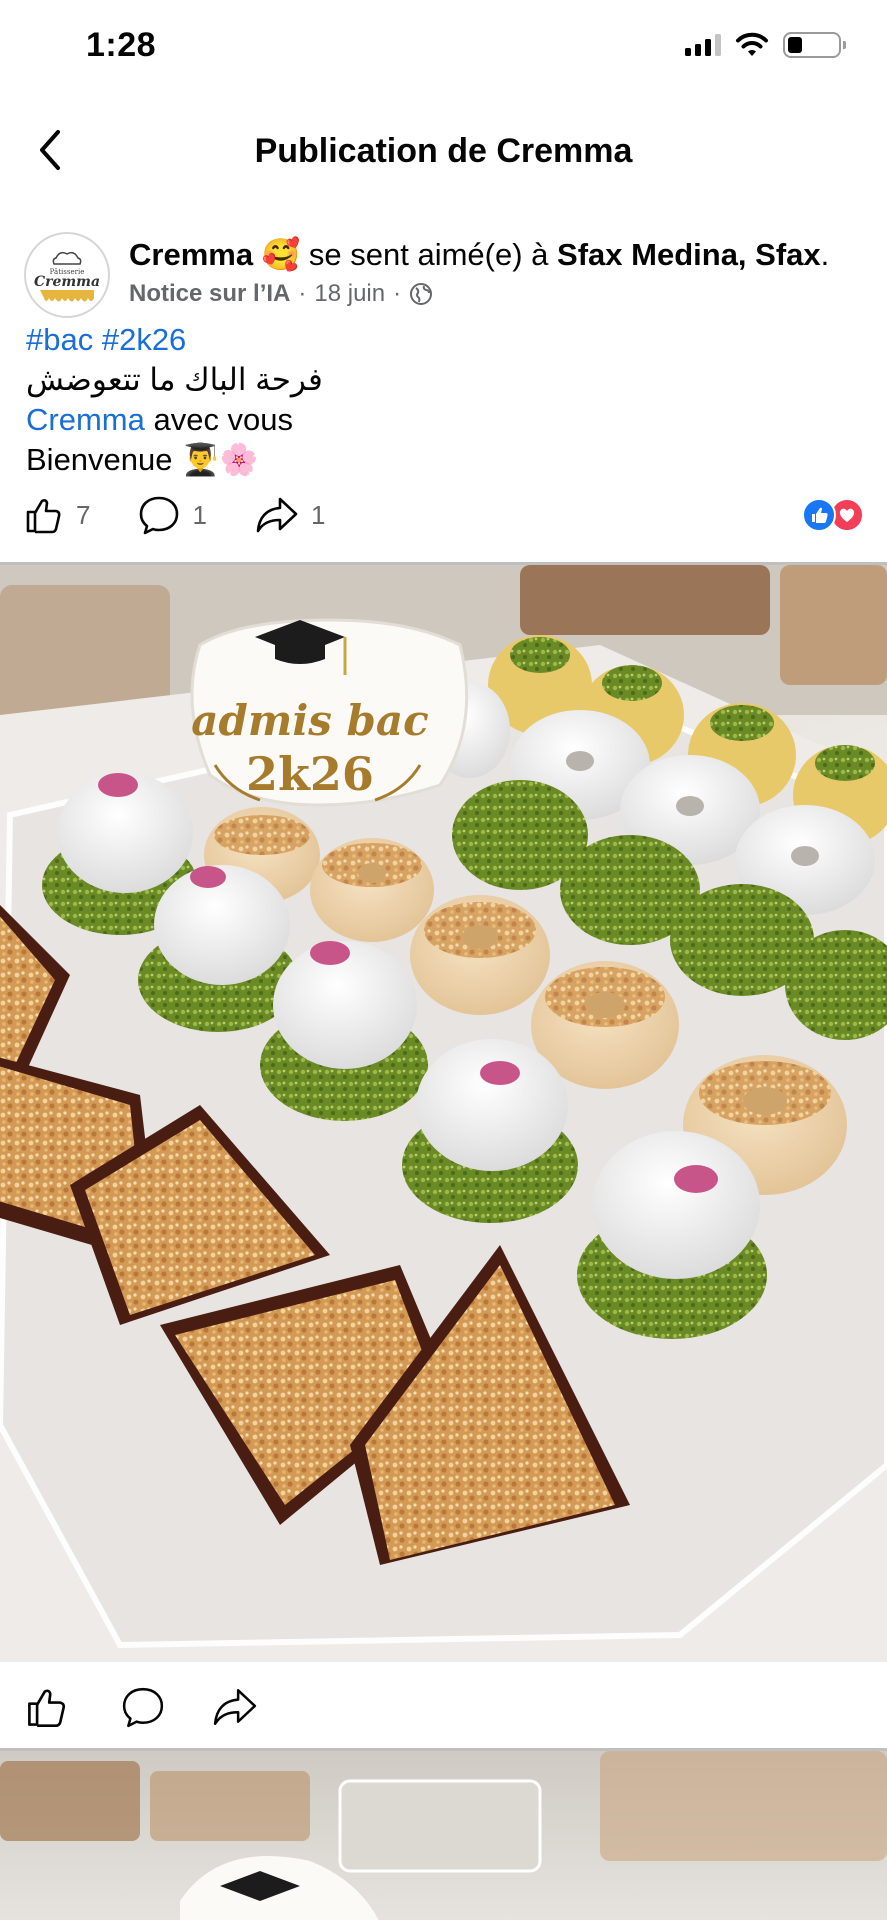  What do you see at coordinates (421, 294) in the screenshot?
I see `globe-icon` at bounding box center [421, 294].